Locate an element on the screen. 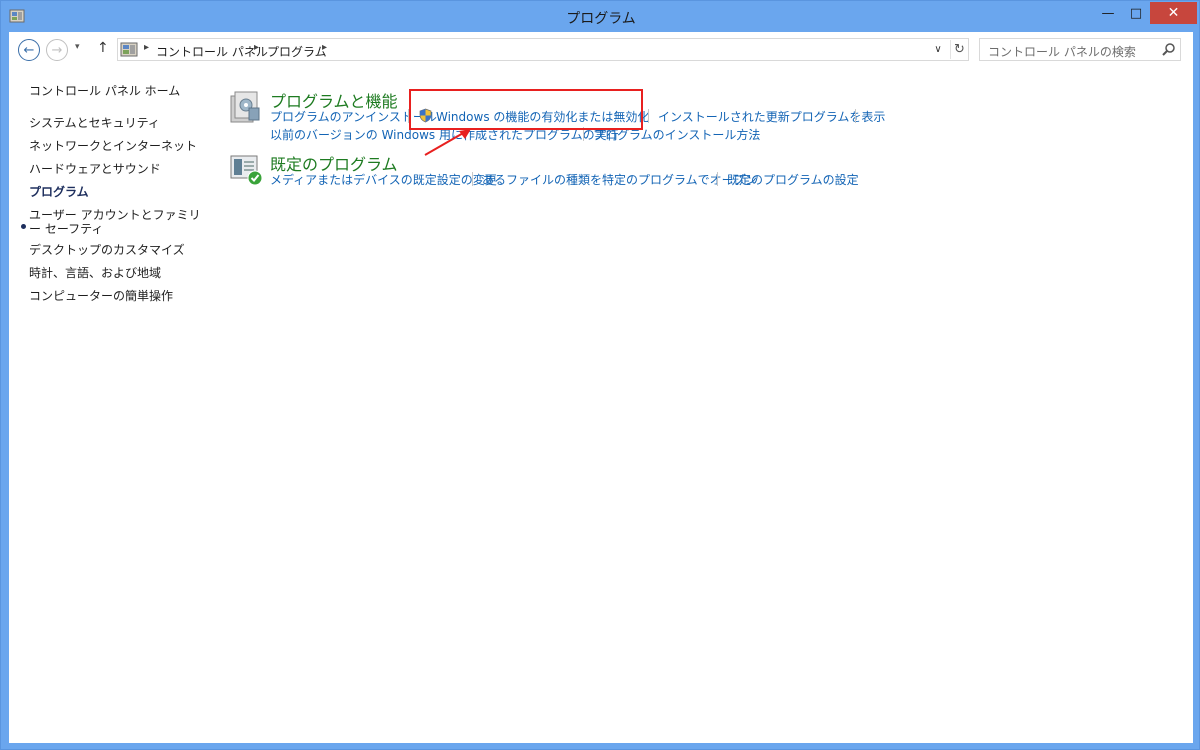 Image resolution: width=1200 pixels, height=750 pixels. link-set-default-programs: 既定のプログラムの設定 is located at coordinates (793, 179).